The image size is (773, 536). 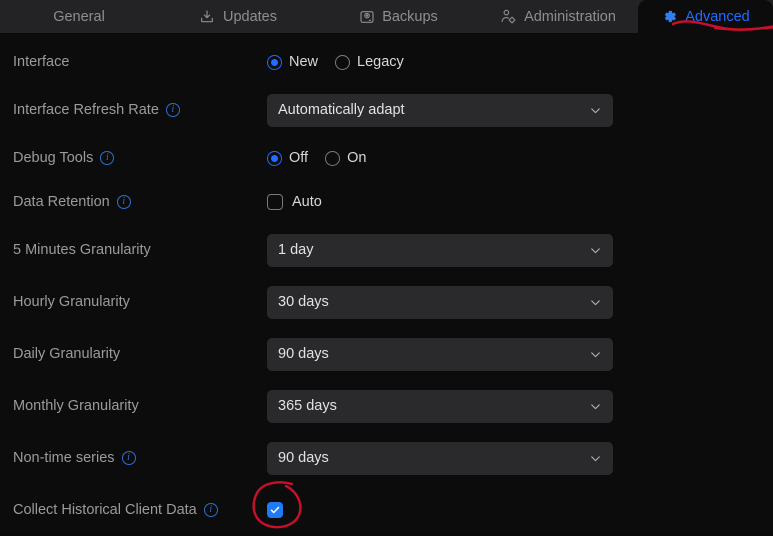 What do you see at coordinates (717, 16) in the screenshot?
I see `tab-advanced-label: Advanced` at bounding box center [717, 16].